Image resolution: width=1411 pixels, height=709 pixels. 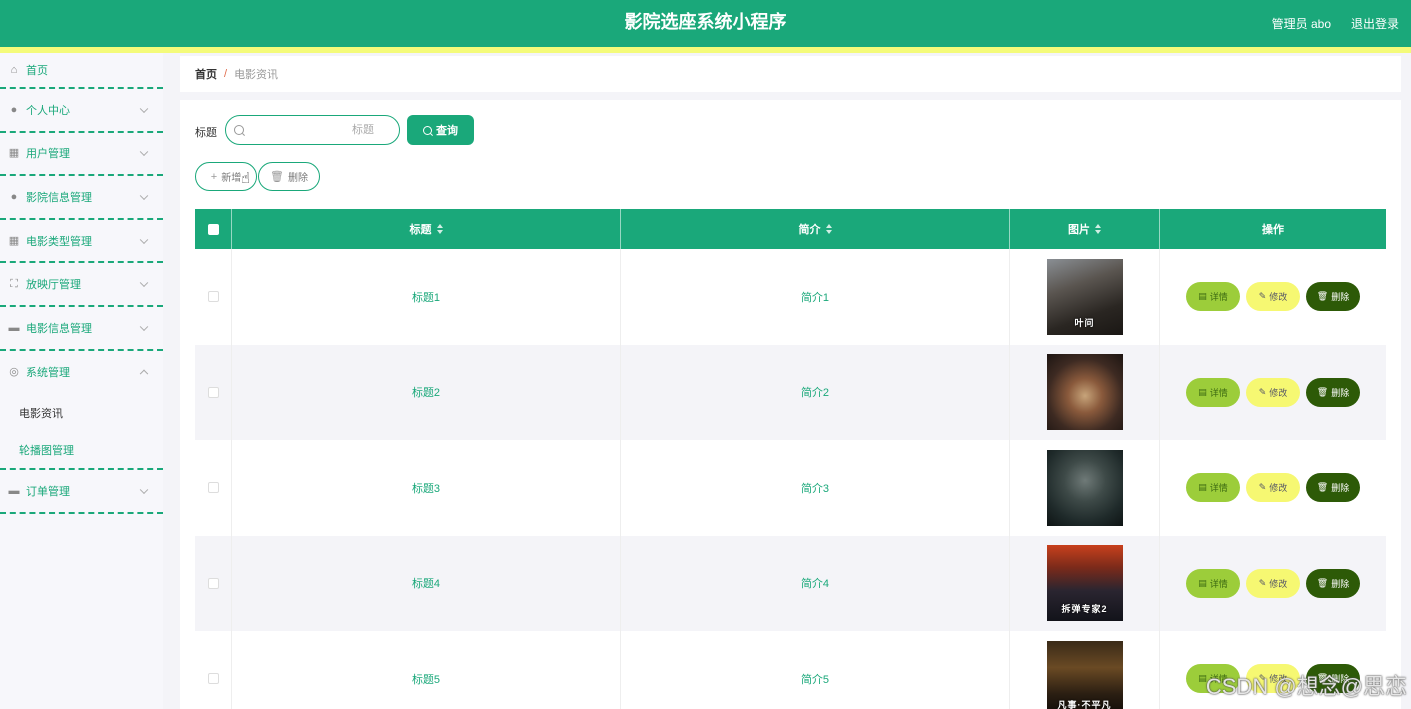 I want to click on sidebar-item-label: 电影信息管理, so click(x=59, y=328).